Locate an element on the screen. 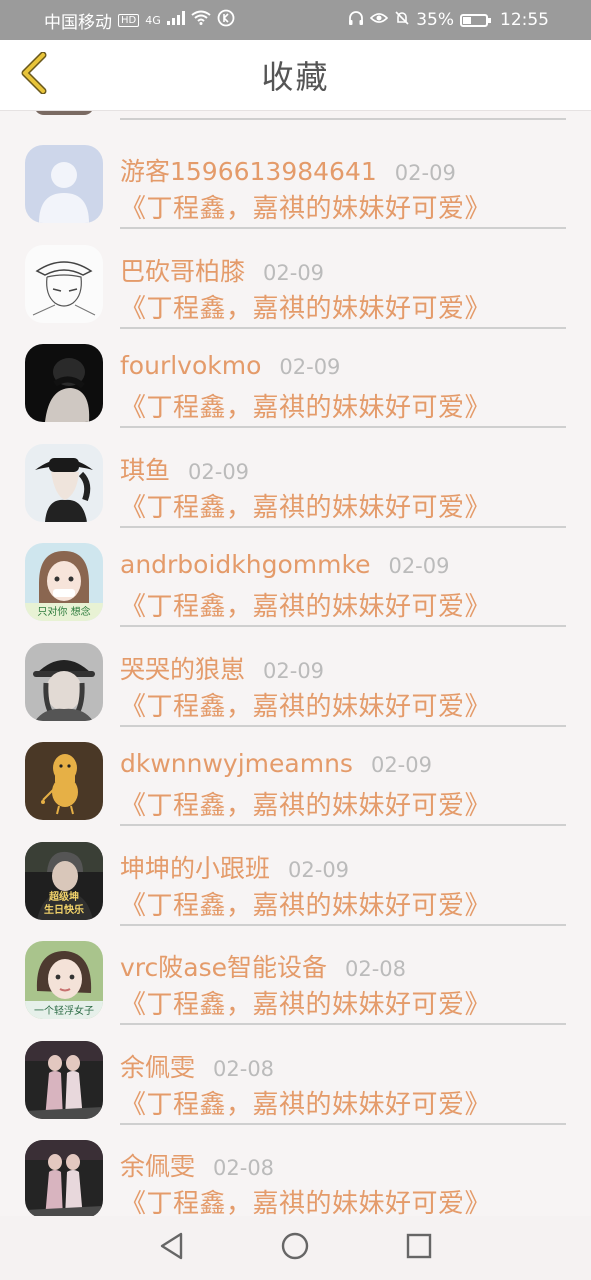  square-recents-icon is located at coordinates (419, 1248).